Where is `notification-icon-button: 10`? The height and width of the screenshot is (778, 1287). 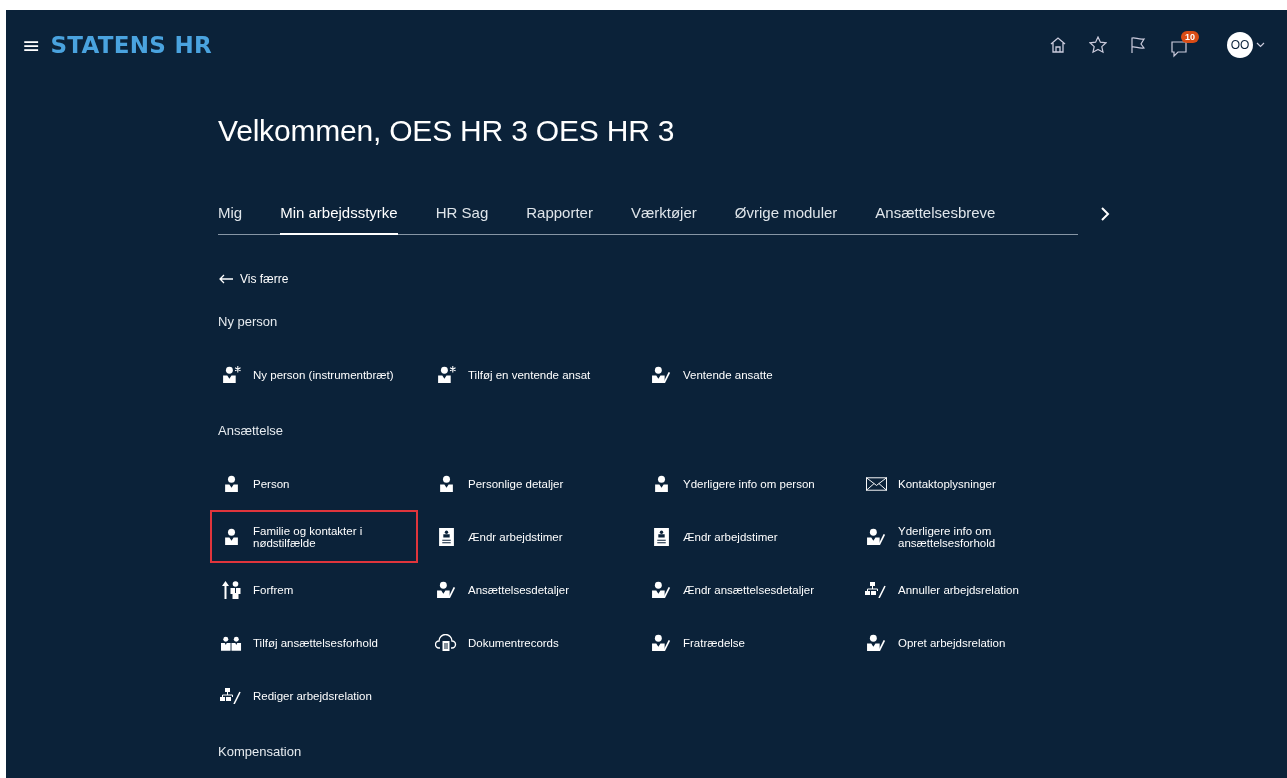 notification-icon-button: 10 is located at coordinates (1184, 45).